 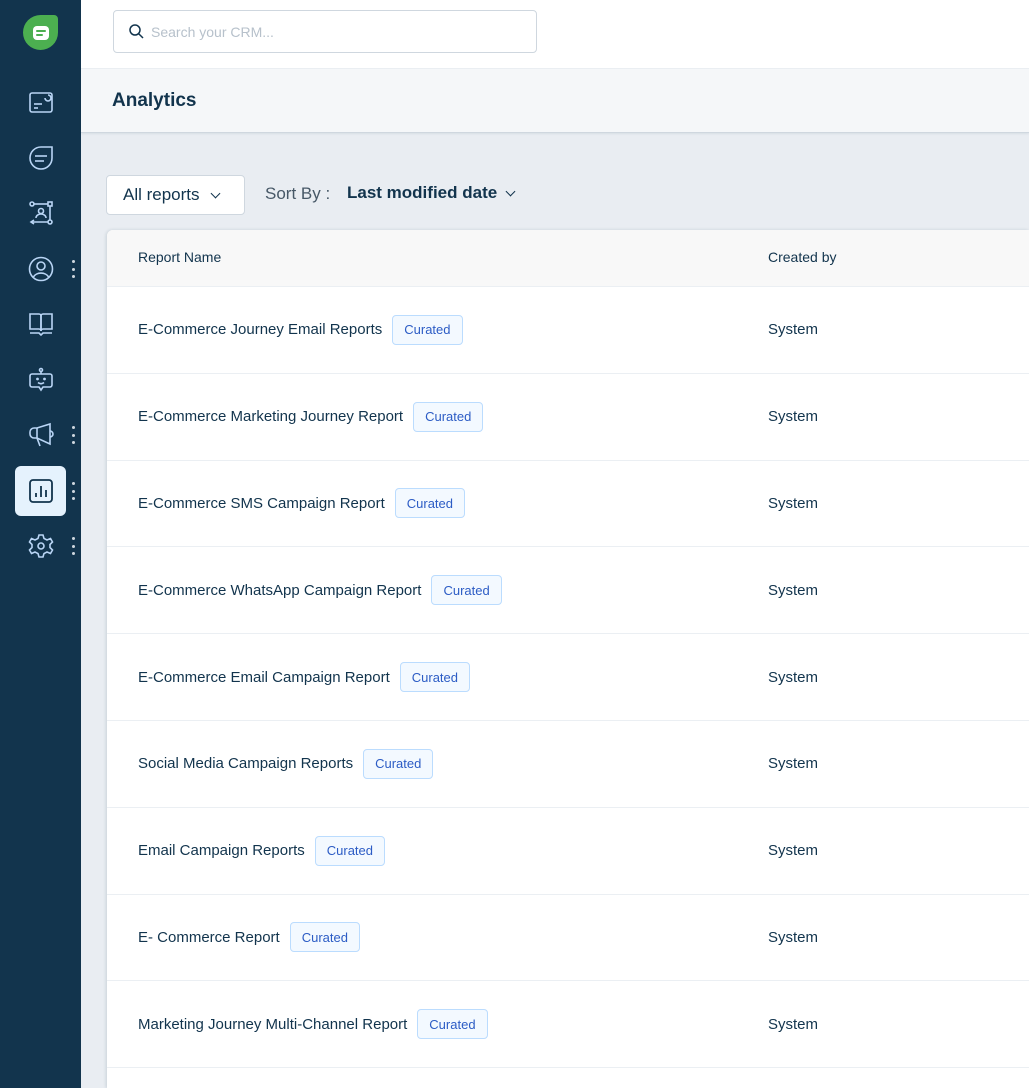 What do you see at coordinates (73, 435) in the screenshot?
I see `sidebar-more-campaigns` at bounding box center [73, 435].